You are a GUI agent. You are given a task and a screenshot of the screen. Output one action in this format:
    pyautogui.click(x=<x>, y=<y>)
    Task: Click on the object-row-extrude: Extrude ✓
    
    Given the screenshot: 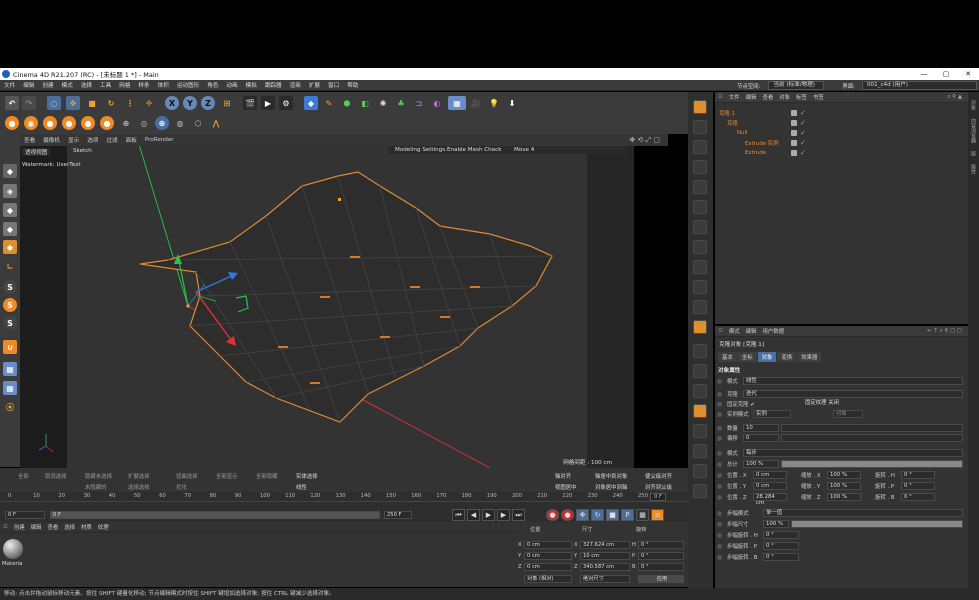 What is the action you would take?
    pyautogui.click(x=841, y=153)
    